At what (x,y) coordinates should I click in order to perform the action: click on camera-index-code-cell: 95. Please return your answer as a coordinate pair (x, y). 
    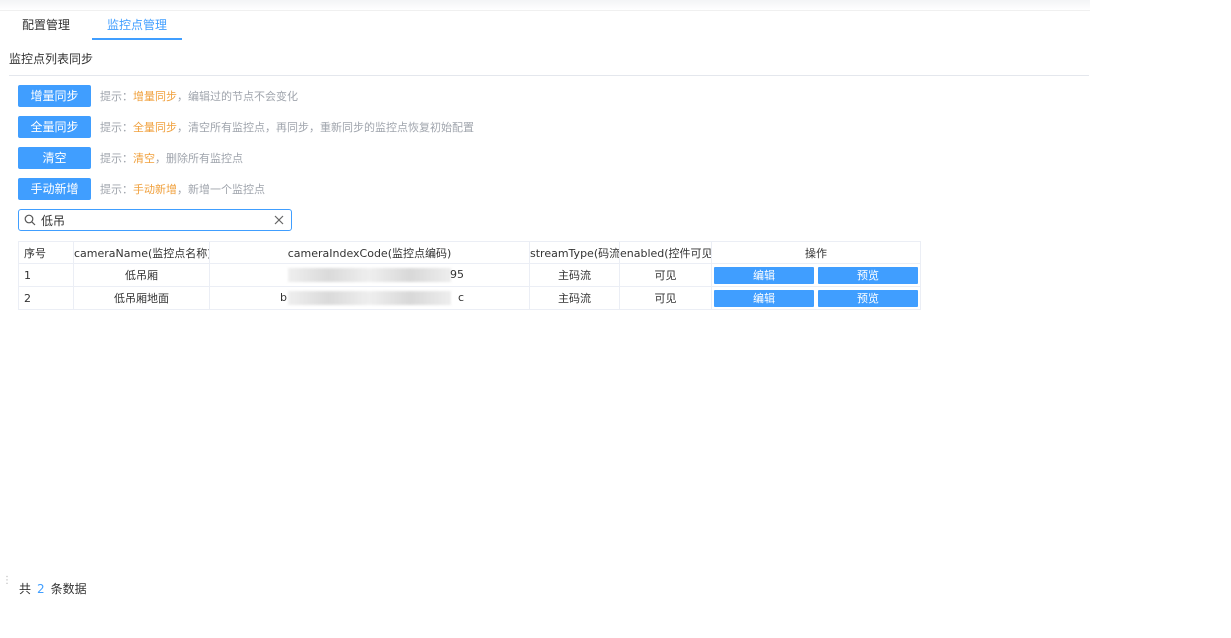
    Looking at the image, I should click on (369, 275).